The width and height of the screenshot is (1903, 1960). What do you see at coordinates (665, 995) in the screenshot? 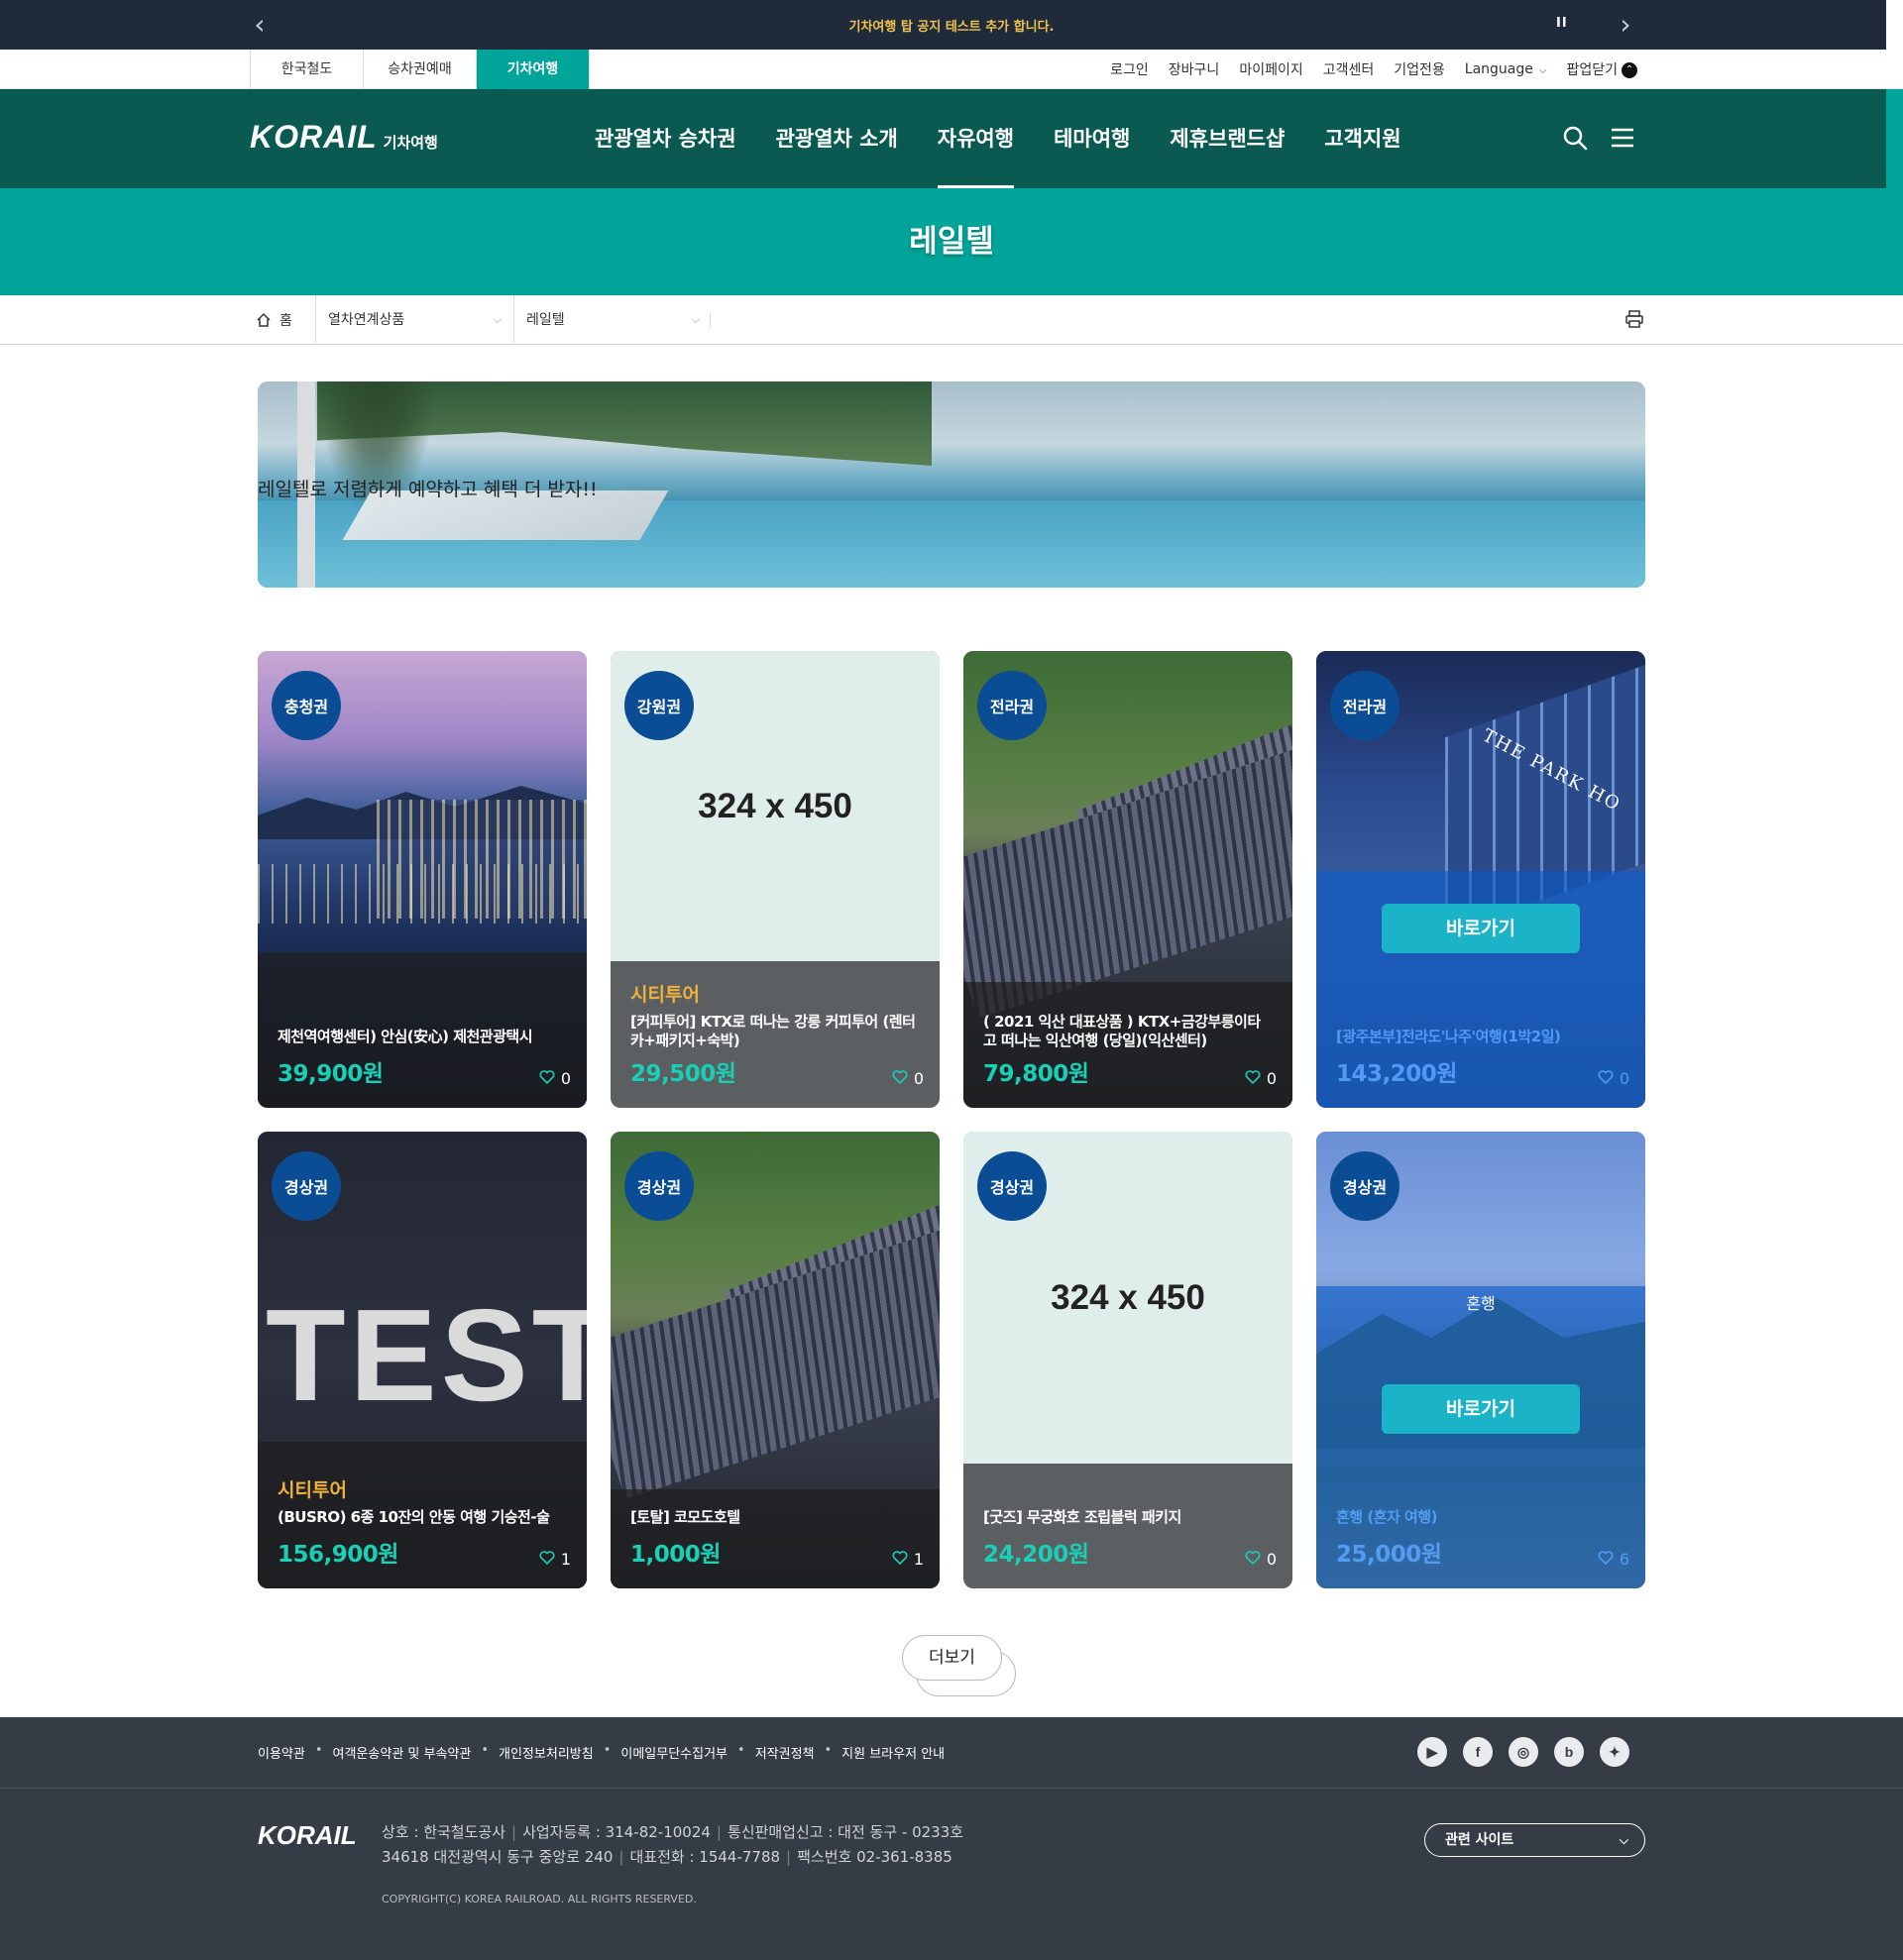
I see `product-category: 시티투어` at bounding box center [665, 995].